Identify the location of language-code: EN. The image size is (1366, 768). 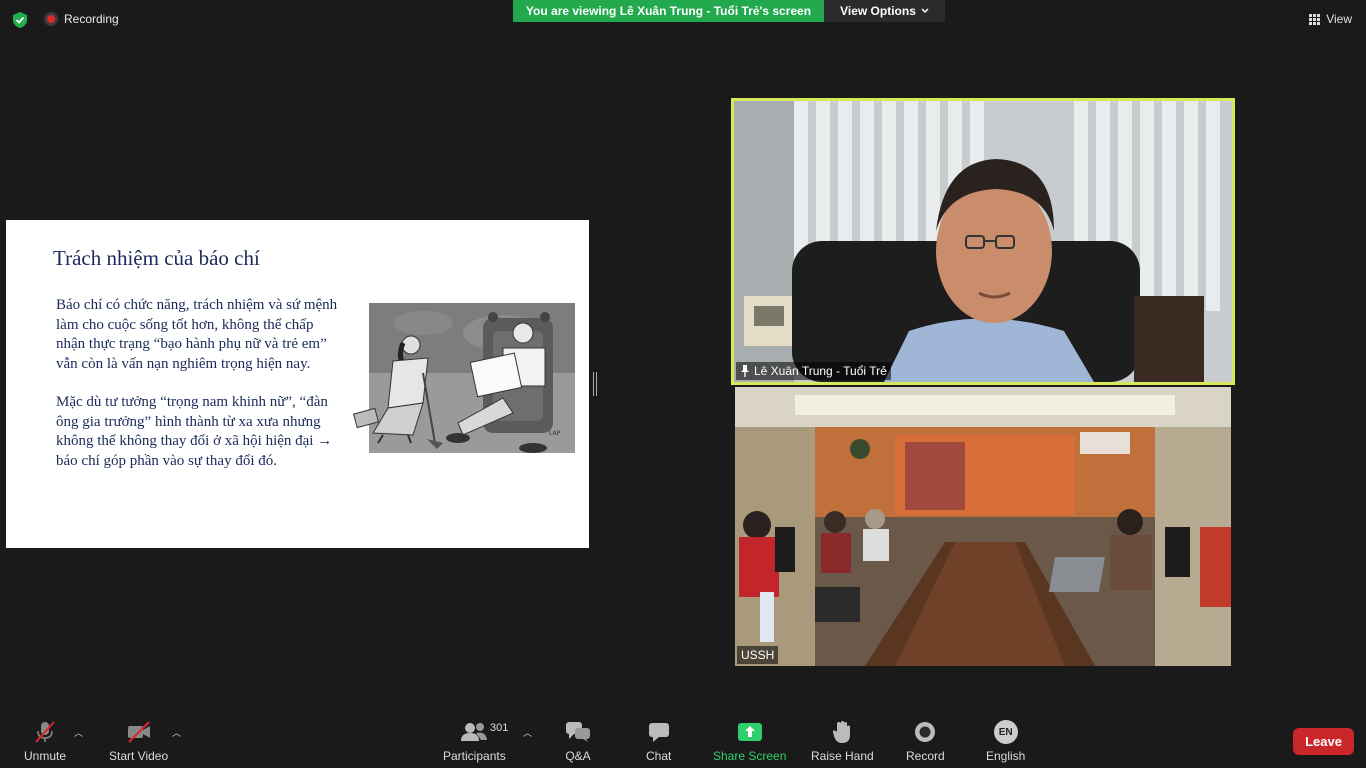
(1005, 732).